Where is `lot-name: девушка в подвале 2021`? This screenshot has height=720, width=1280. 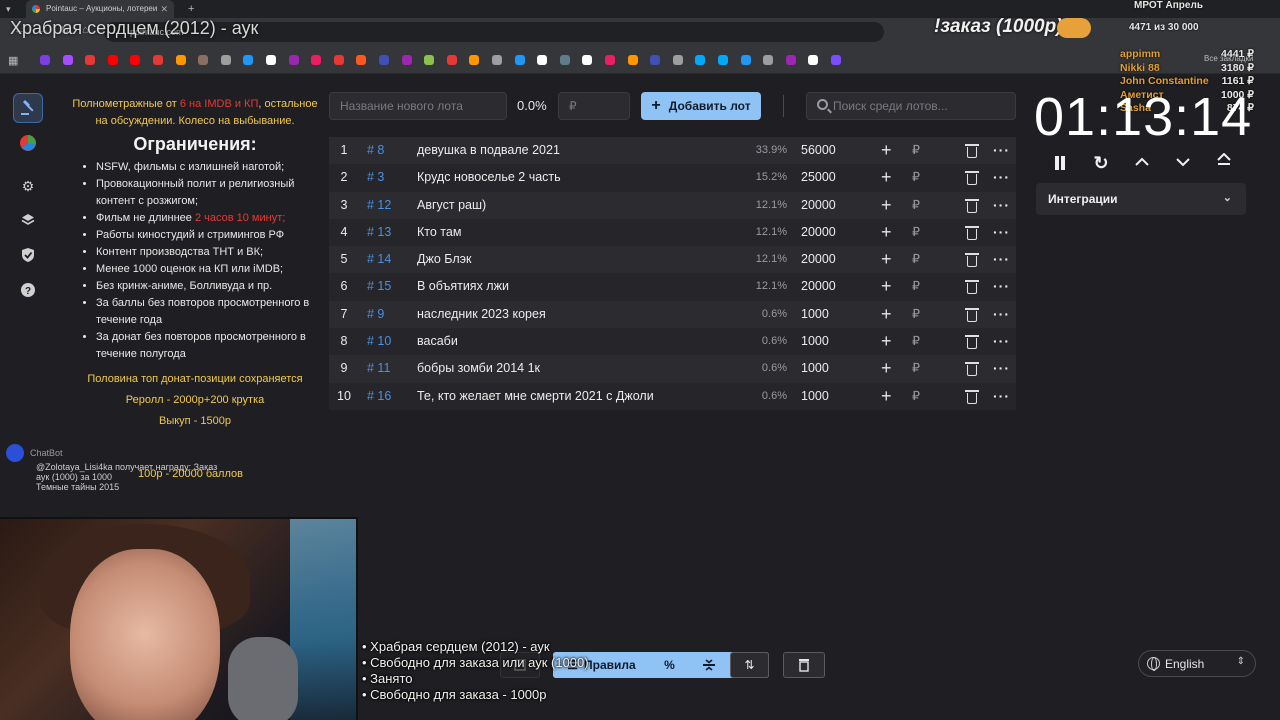
lot-name: девушка в подвале 2021 is located at coordinates (488, 150).